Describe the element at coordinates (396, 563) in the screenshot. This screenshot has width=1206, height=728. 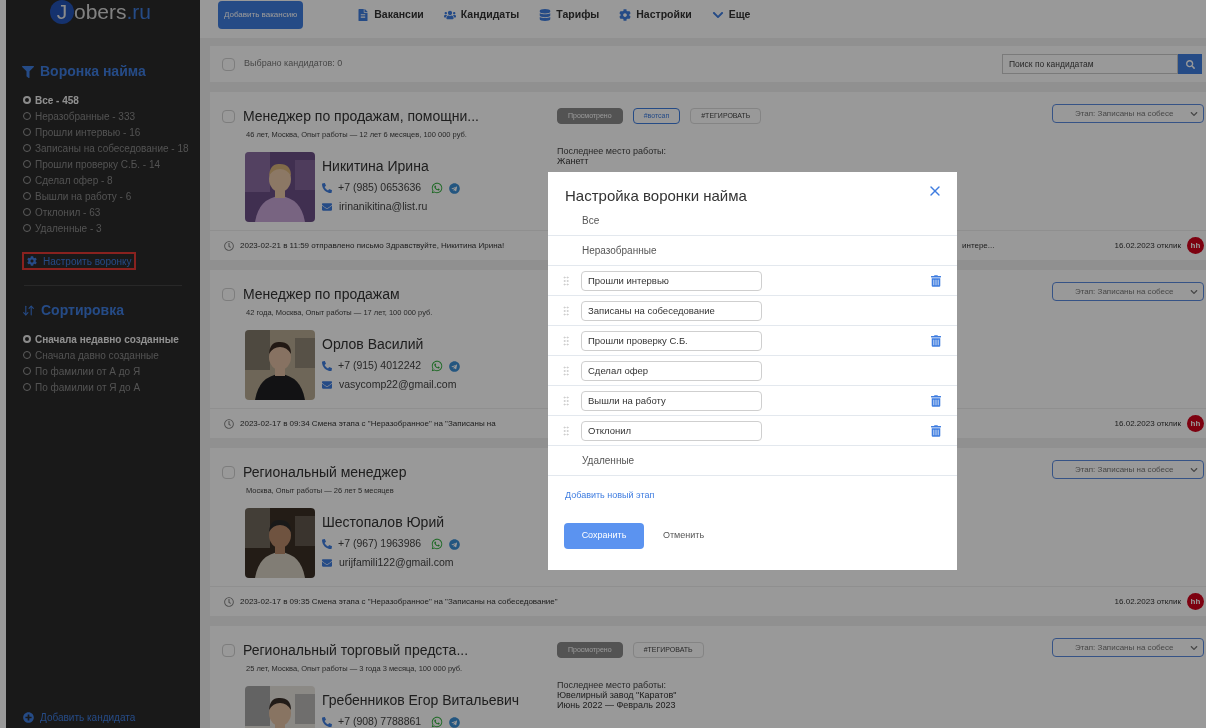
I see `email-address: urijfamili122@gmail.com` at that location.